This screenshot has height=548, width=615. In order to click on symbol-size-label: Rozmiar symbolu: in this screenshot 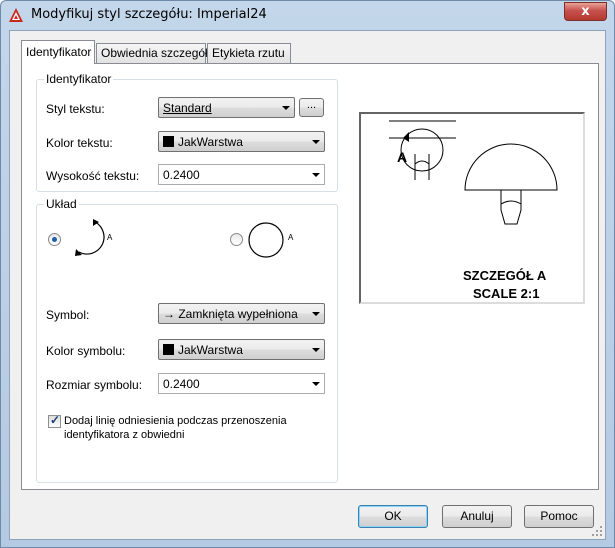, I will do `click(94, 385)`.